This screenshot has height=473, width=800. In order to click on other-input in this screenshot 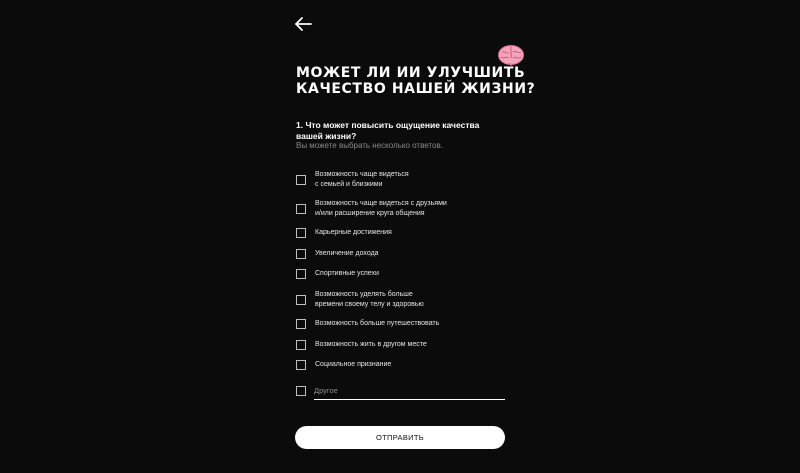, I will do `click(409, 390)`.